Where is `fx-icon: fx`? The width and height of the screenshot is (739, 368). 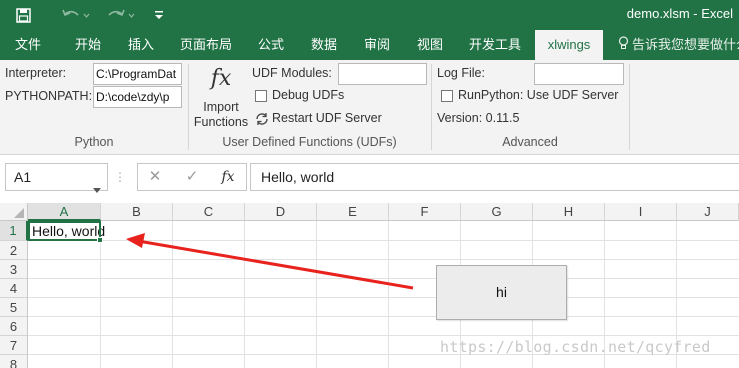 fx-icon: fx is located at coordinates (221, 78).